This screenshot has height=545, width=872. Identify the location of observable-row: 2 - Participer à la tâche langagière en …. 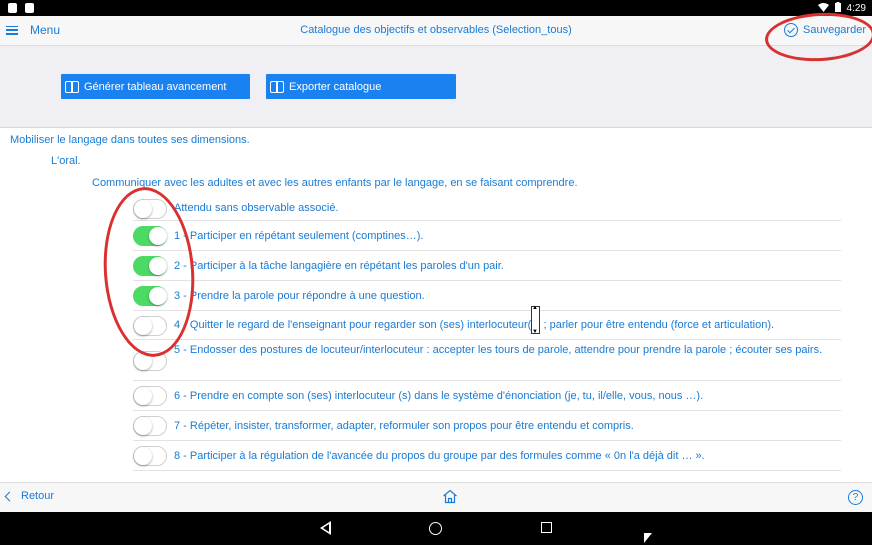
(487, 266).